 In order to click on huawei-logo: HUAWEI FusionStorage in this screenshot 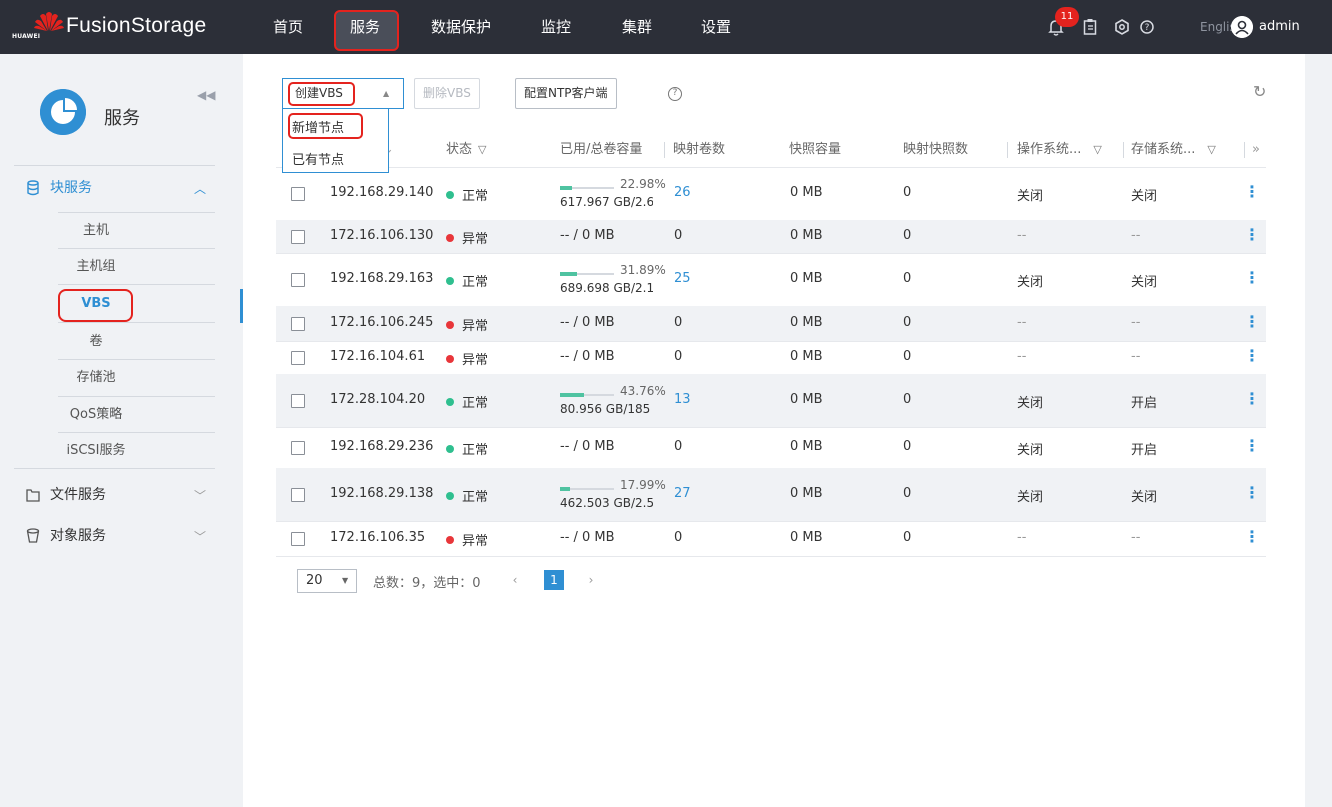, I will do `click(111, 27)`.